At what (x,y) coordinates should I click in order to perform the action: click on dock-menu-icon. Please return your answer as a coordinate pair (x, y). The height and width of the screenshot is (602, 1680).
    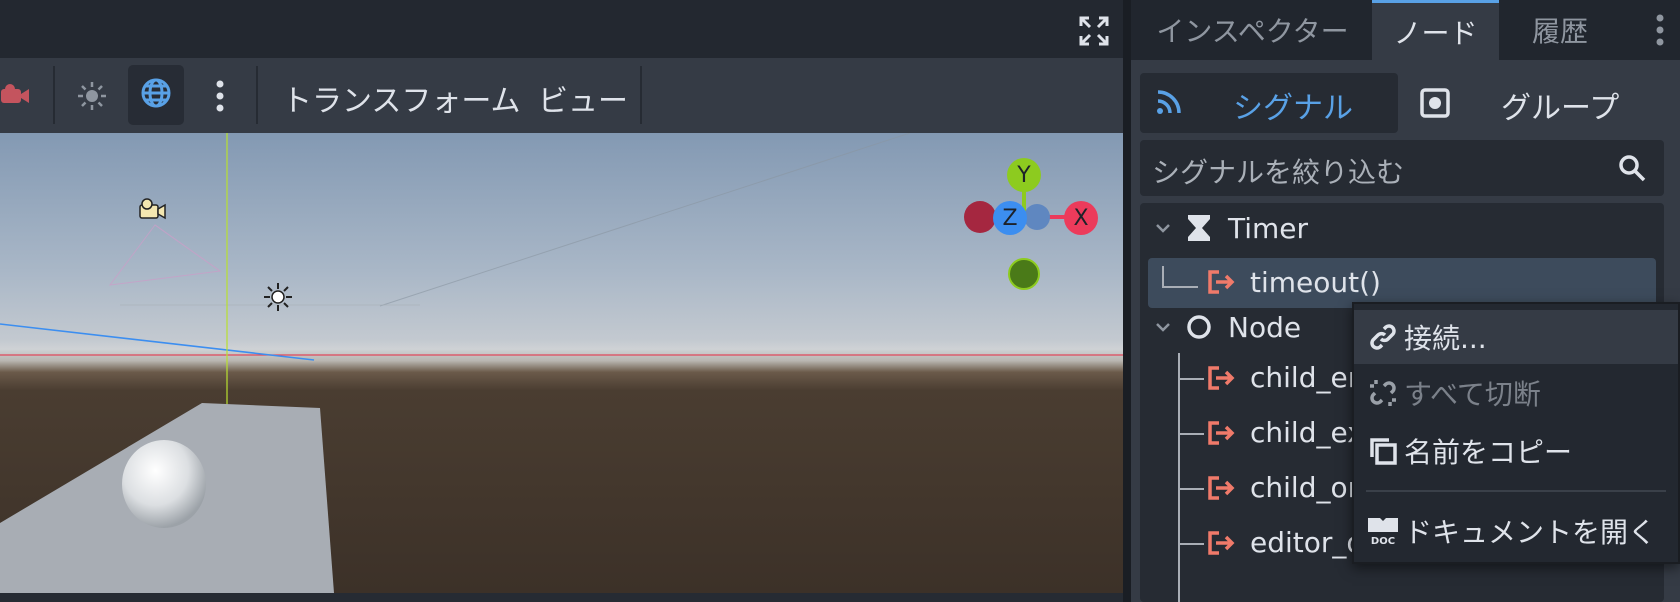
    Looking at the image, I should click on (1660, 30).